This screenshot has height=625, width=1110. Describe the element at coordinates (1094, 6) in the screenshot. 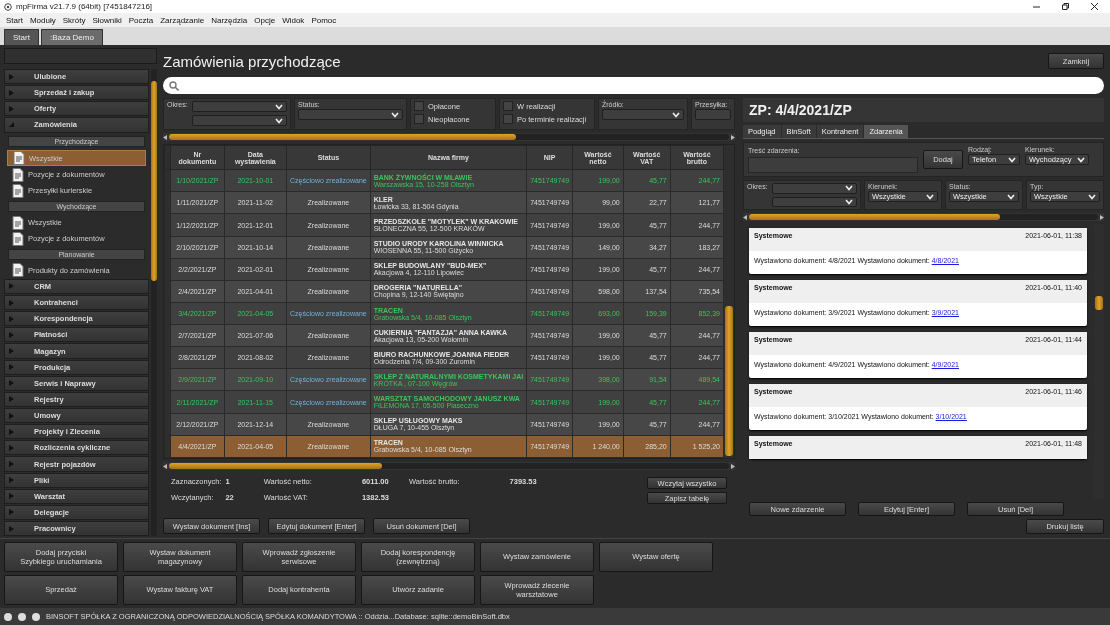

I see `close-icon` at that location.